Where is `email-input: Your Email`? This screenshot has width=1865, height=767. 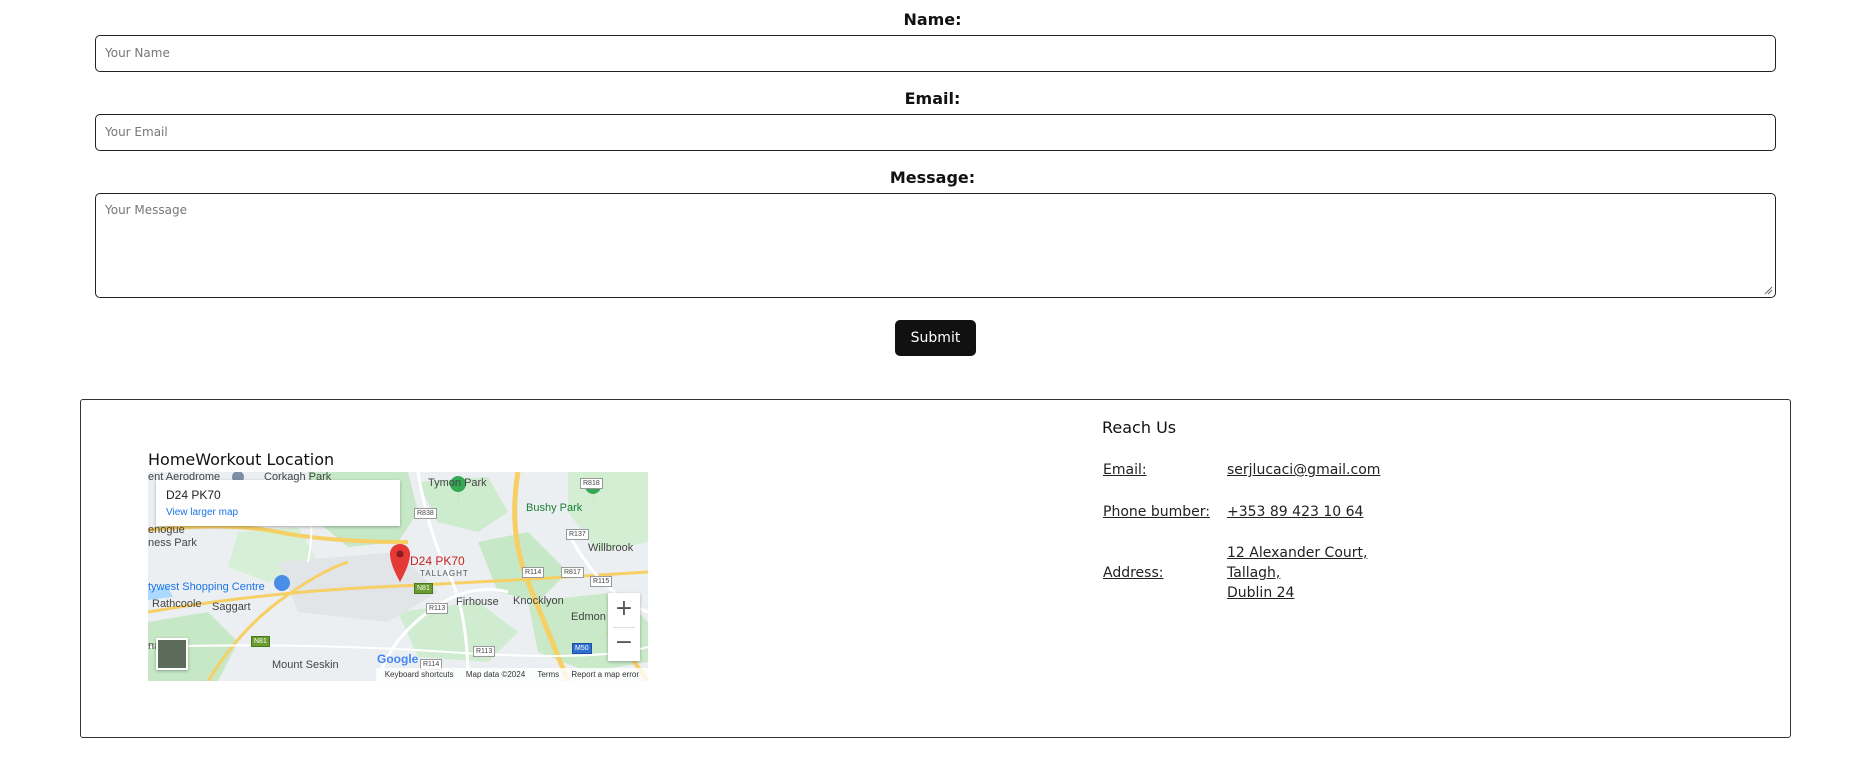 email-input: Your Email is located at coordinates (935, 132).